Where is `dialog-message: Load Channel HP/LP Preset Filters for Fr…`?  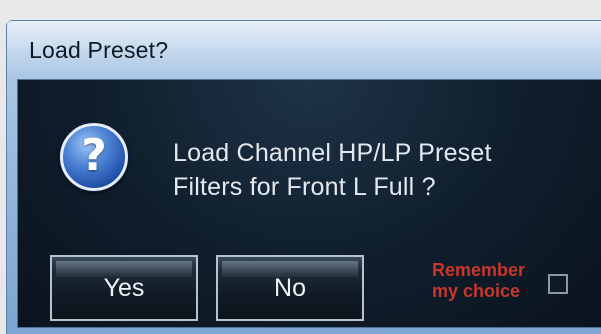 dialog-message: Load Channel HP/LP Preset Filters for Fr… is located at coordinates (383, 170).